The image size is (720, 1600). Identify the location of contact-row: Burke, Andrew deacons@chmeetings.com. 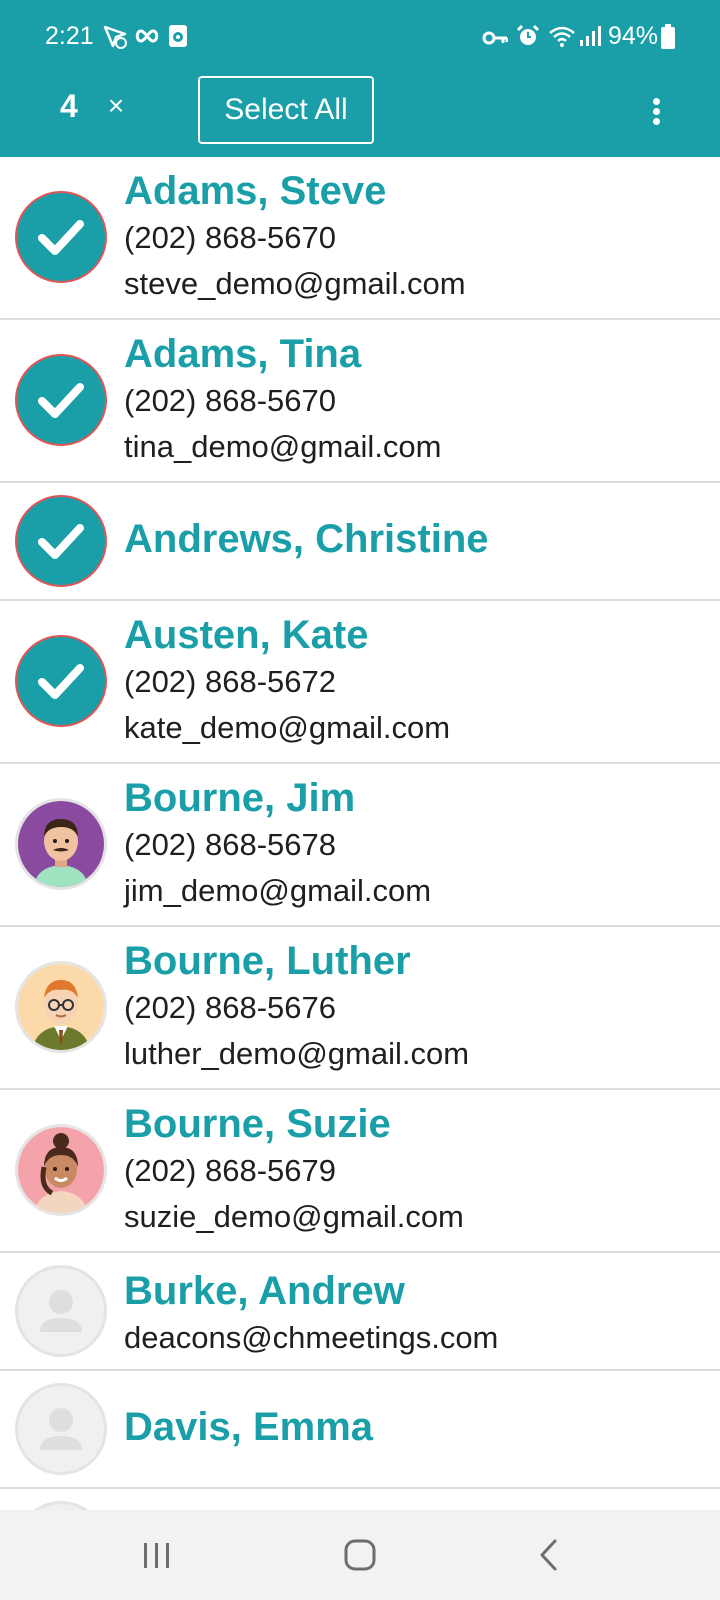
(360, 1312).